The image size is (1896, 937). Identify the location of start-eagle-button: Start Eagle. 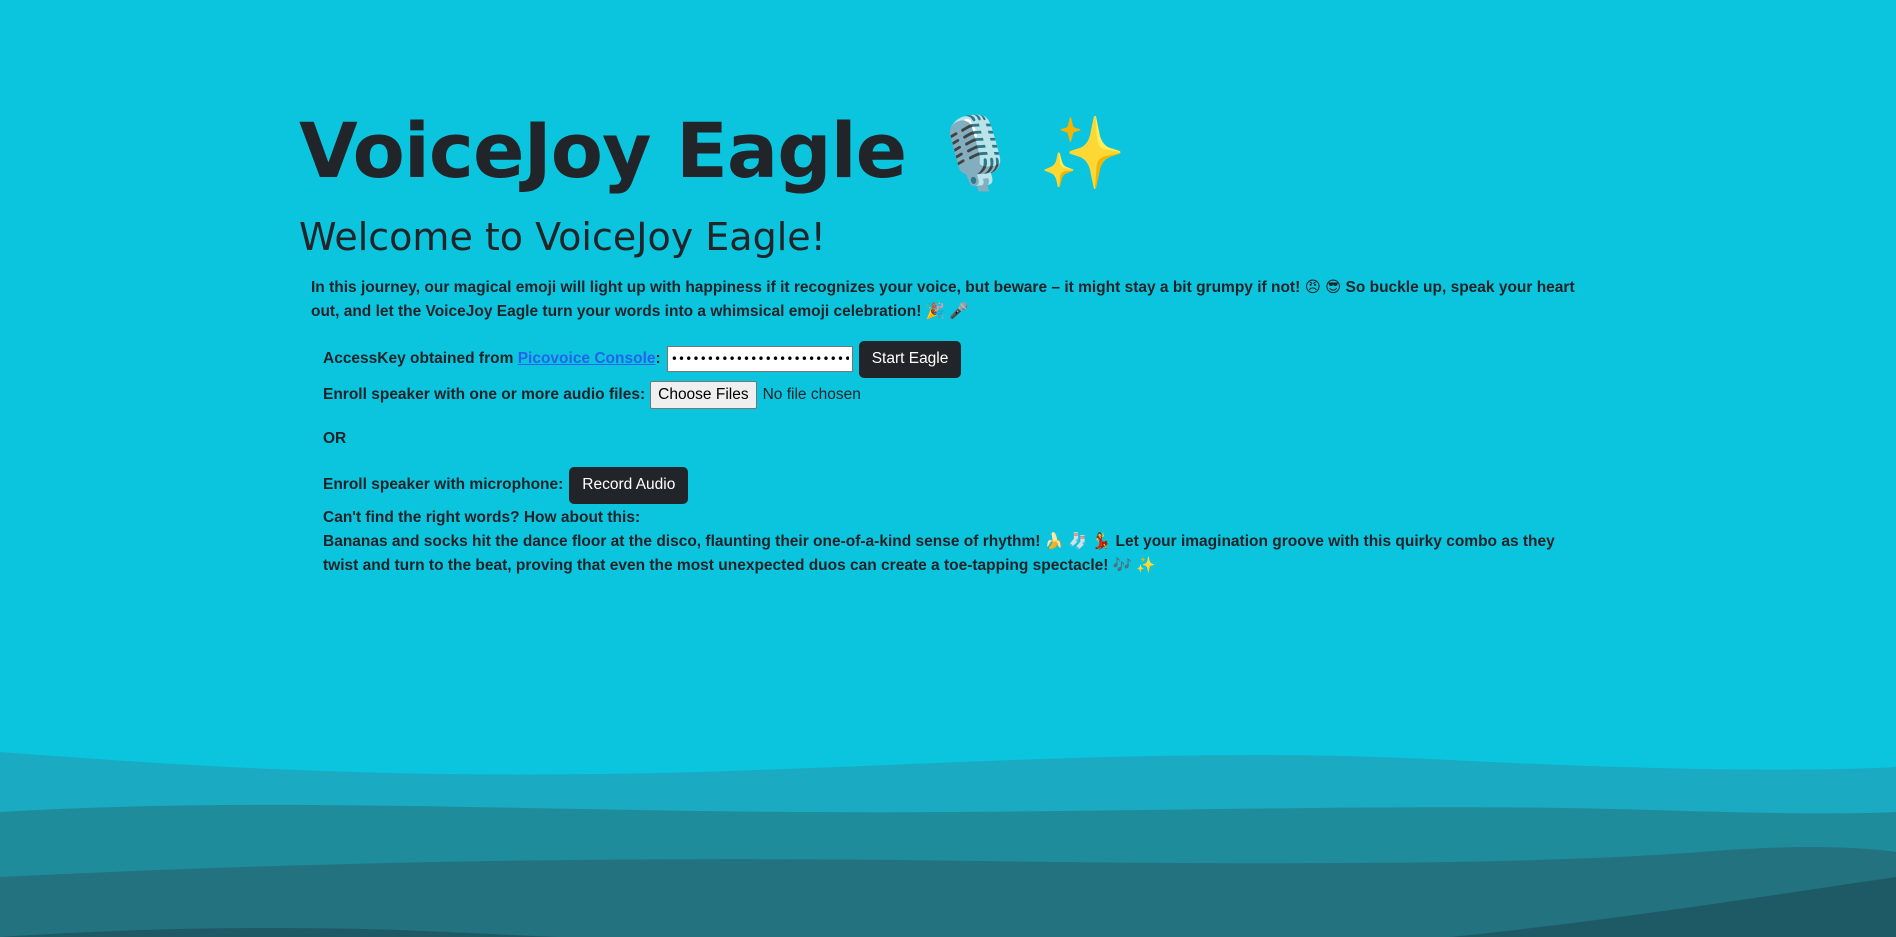
(910, 359).